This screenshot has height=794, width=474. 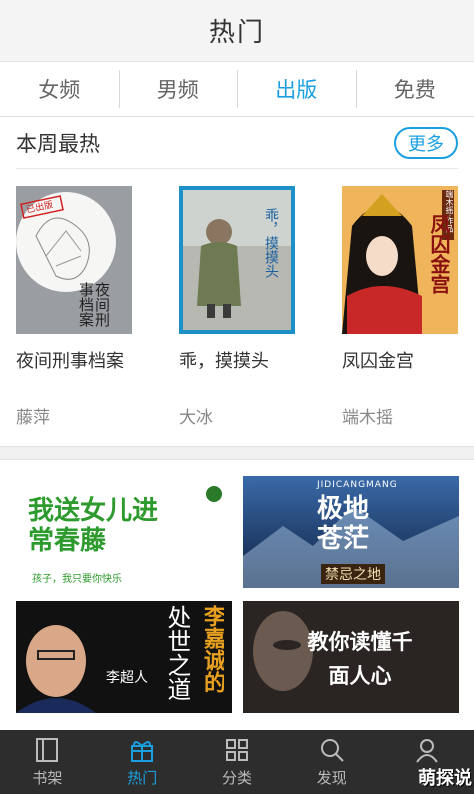 I want to click on user-icon, so click(x=427, y=750).